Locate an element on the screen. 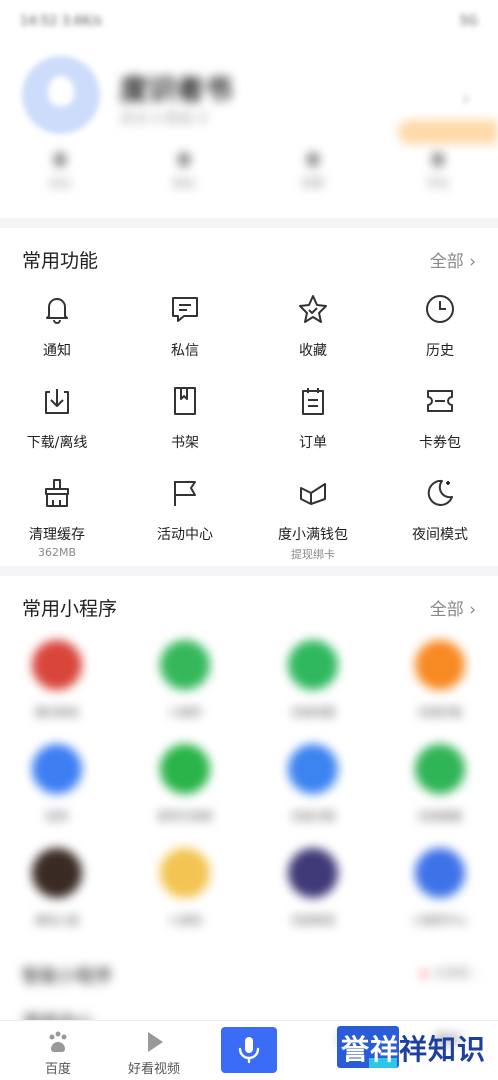 Image resolution: width=498 pixels, height=1080 pixels. function-label: 下载/离线 is located at coordinates (57, 443).